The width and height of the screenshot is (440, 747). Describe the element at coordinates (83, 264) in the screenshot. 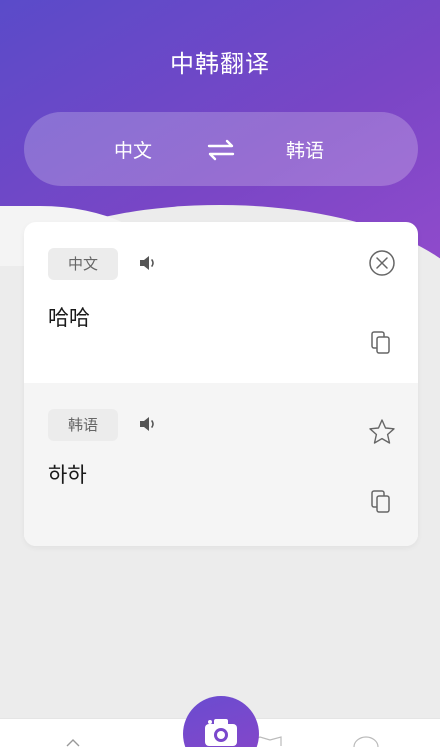

I see `source-language-chip: 中文` at that location.